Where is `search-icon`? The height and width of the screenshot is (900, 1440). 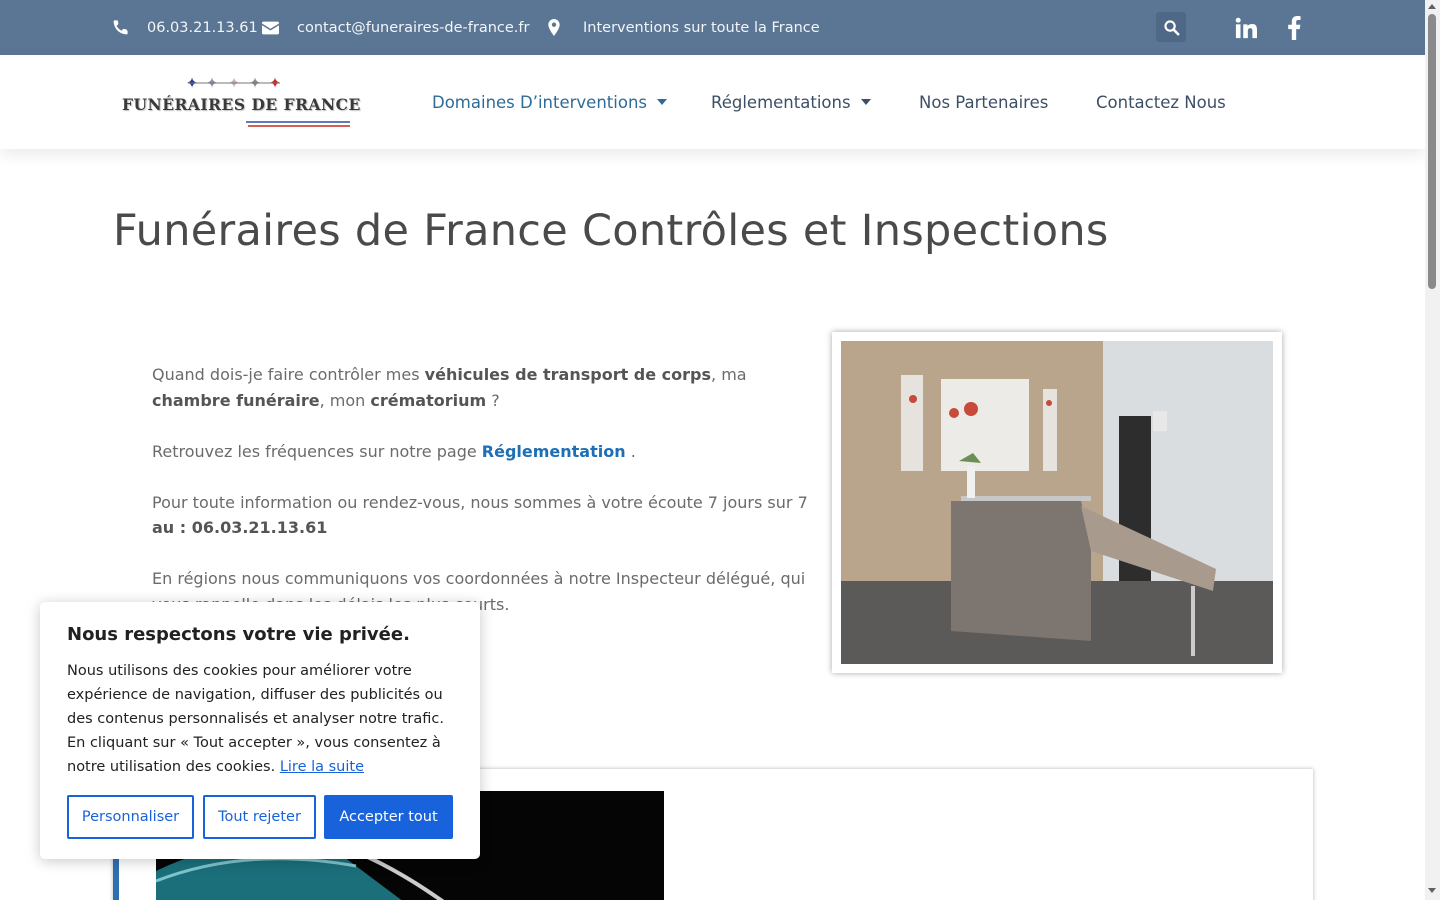
search-icon is located at coordinates (1171, 27).